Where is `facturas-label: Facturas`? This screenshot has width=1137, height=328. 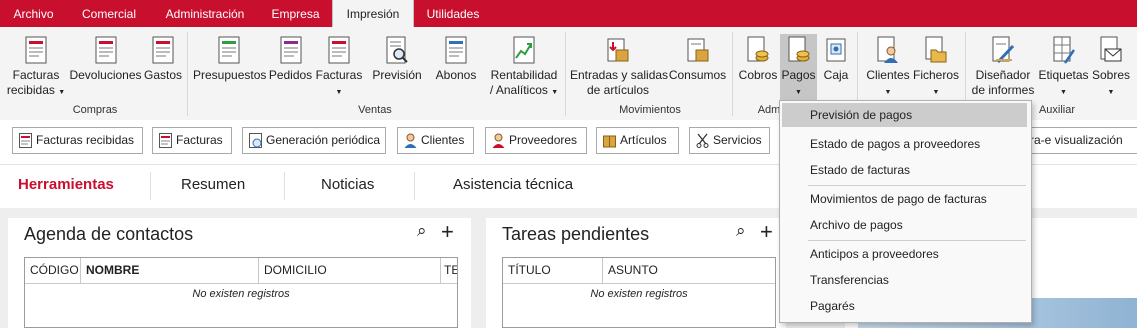 facturas-label: Facturas is located at coordinates (339, 75).